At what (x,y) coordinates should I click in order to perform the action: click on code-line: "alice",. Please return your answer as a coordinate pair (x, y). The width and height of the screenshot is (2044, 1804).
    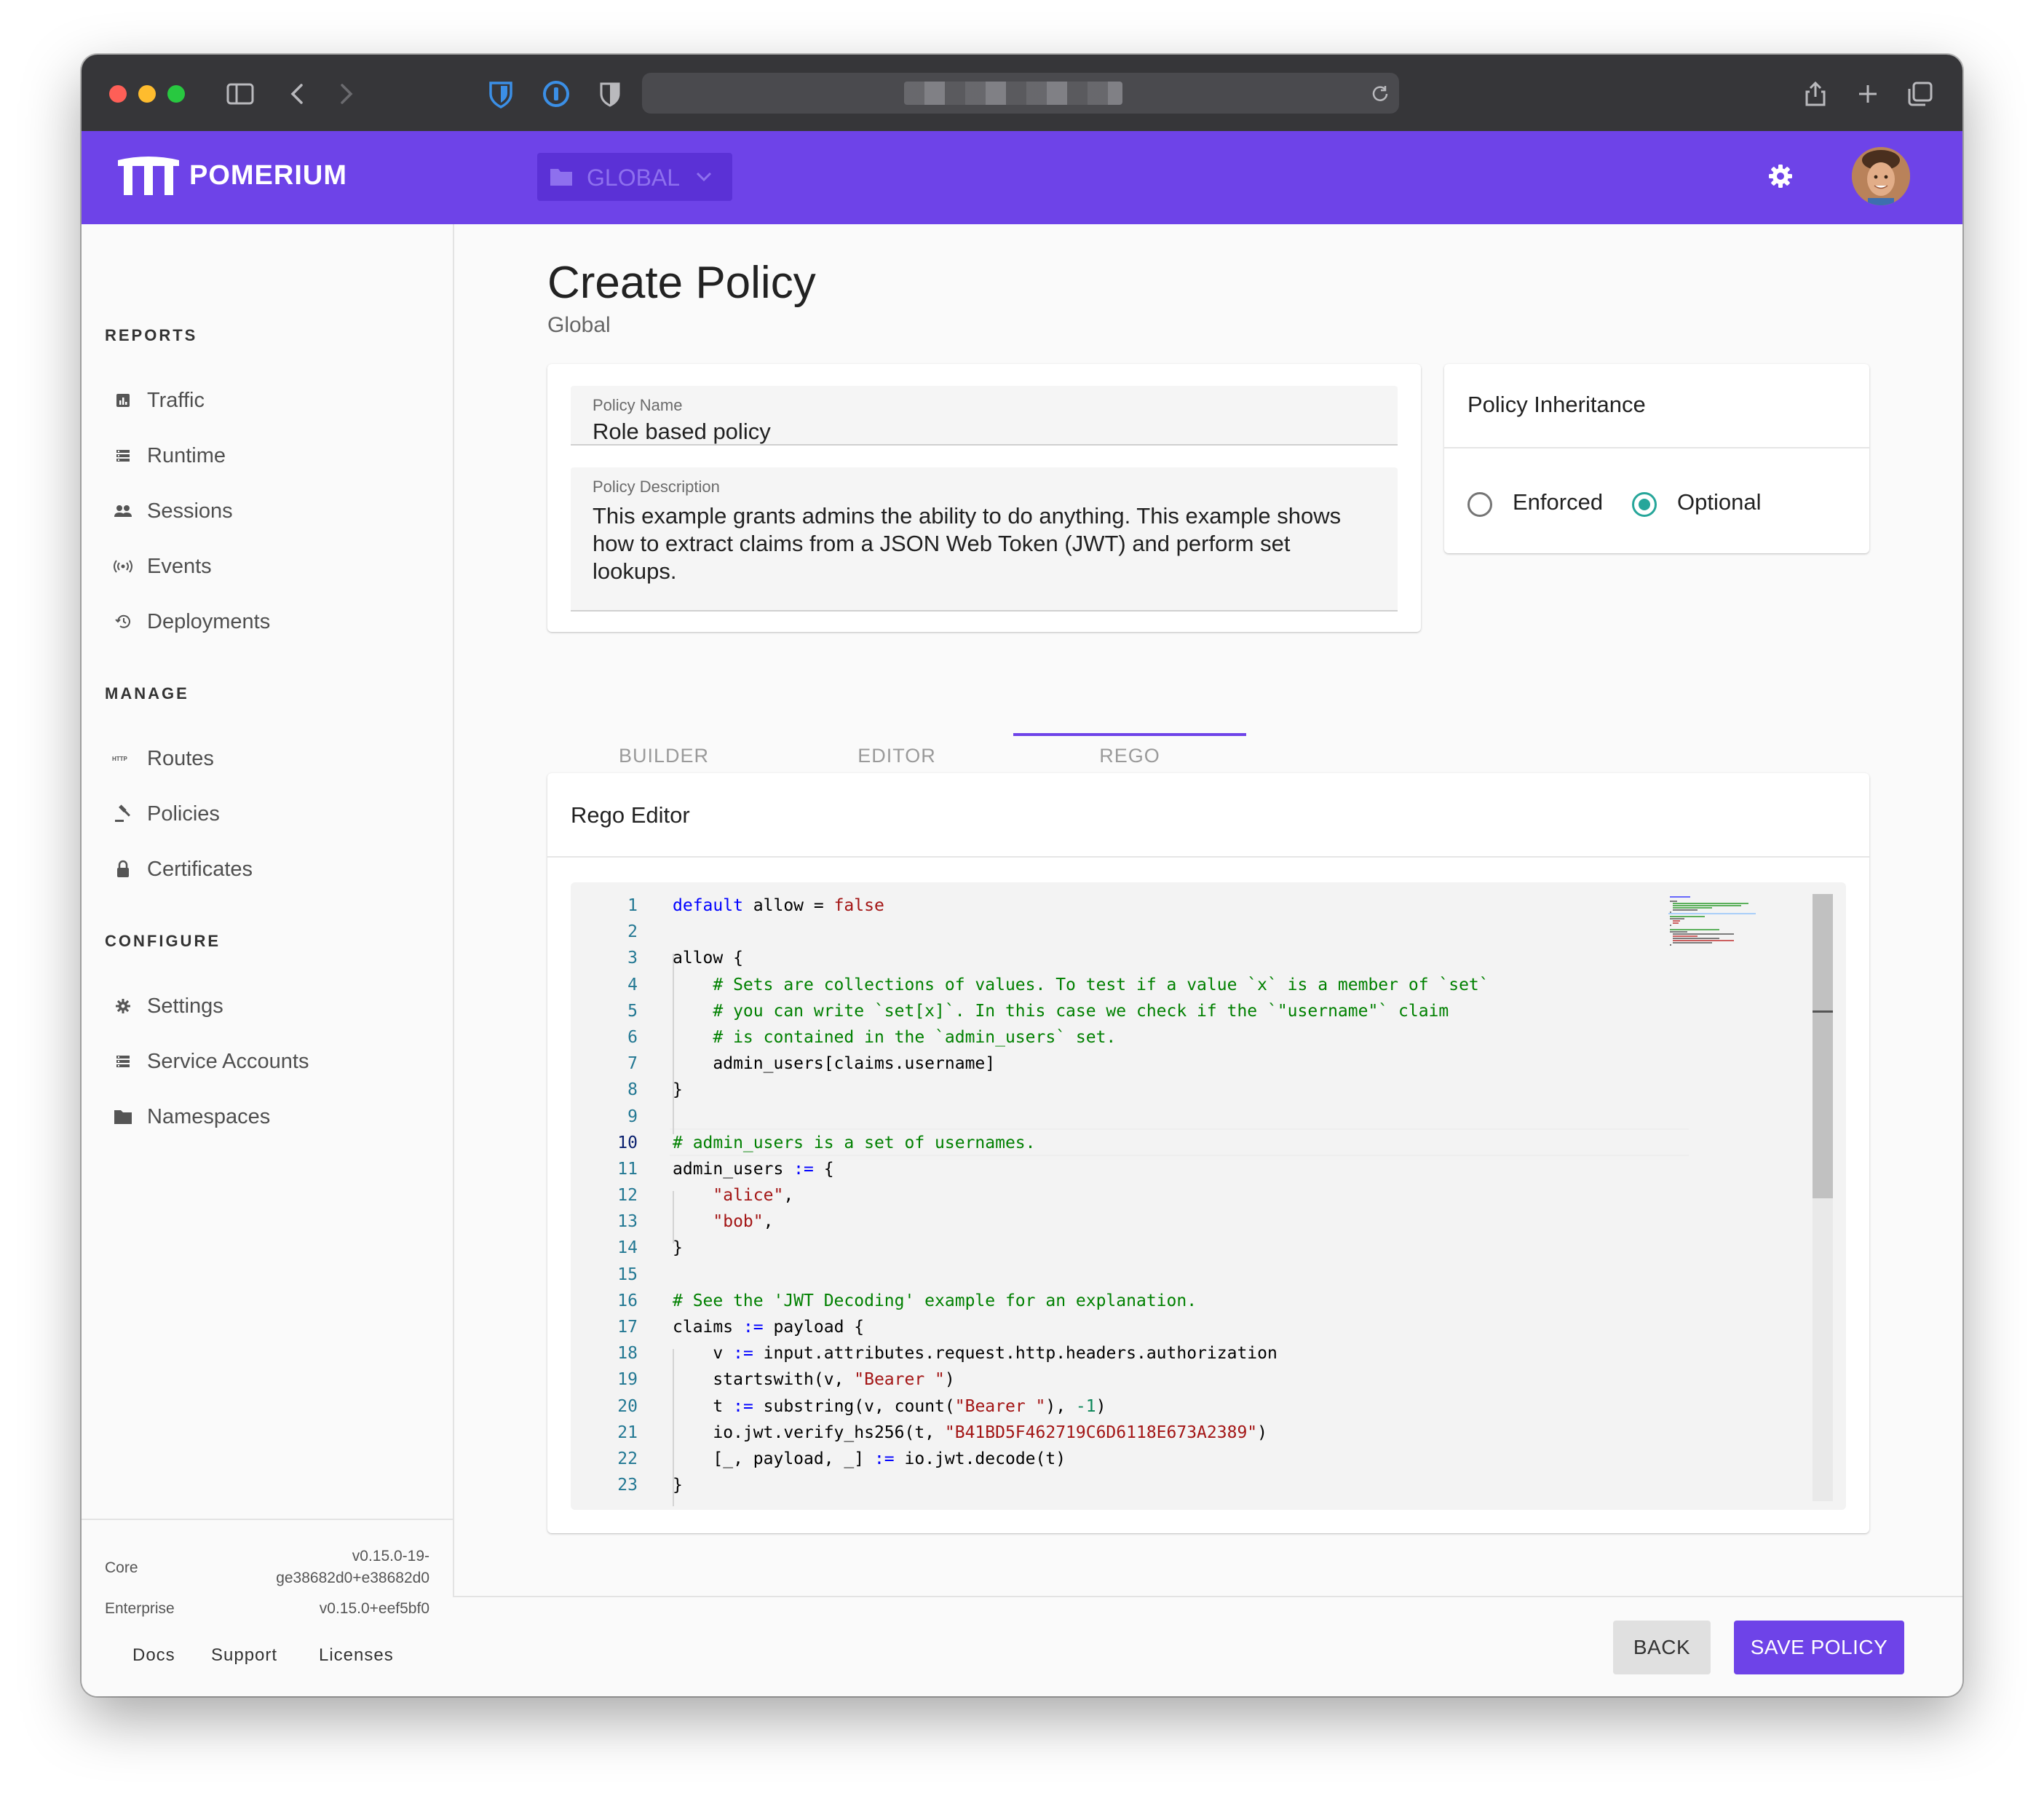
    Looking at the image, I should click on (1182, 1195).